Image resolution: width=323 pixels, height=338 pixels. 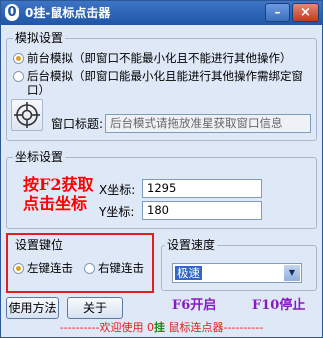 I want to click on background-mode-option: 后台模拟（即窗口能最小化且能进行其他操作需绑定窗口）, so click(x=162, y=83).